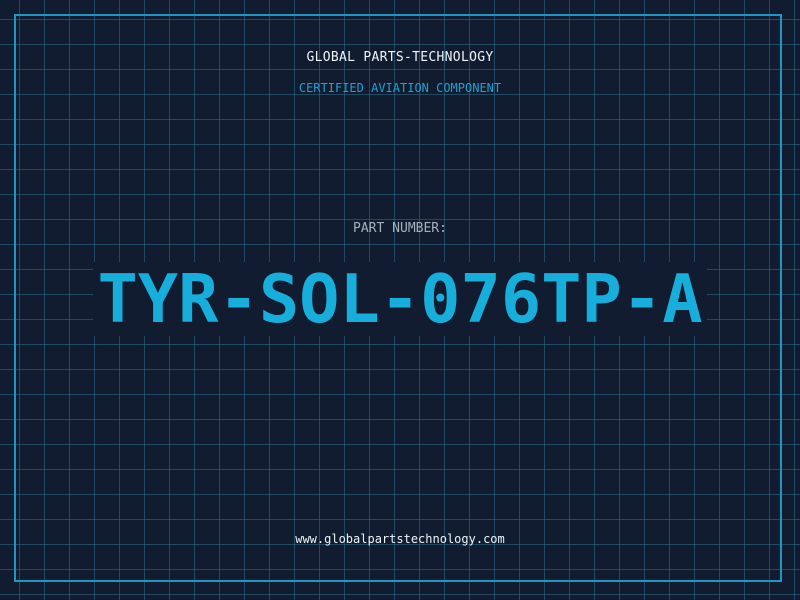 This screenshot has height=600, width=800. What do you see at coordinates (400, 57) in the screenshot?
I see `company-title: GLOBAL PARTS-TECHNOLOGY` at bounding box center [400, 57].